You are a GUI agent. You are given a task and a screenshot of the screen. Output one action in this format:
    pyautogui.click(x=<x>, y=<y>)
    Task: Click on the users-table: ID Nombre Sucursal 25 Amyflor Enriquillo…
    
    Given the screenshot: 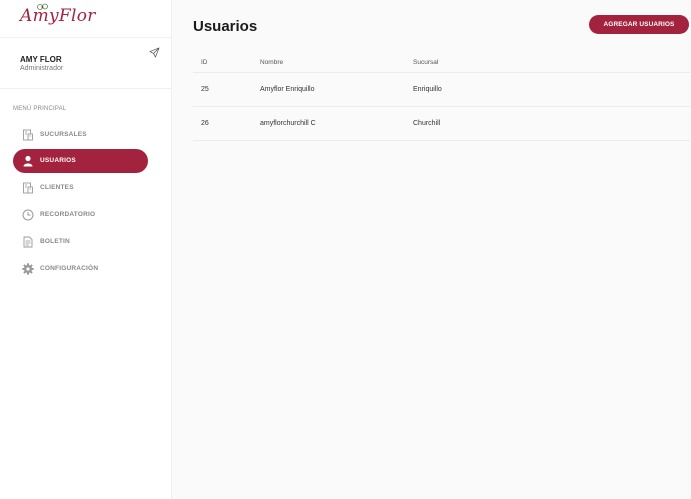 What is the action you would take?
    pyautogui.click(x=441, y=96)
    